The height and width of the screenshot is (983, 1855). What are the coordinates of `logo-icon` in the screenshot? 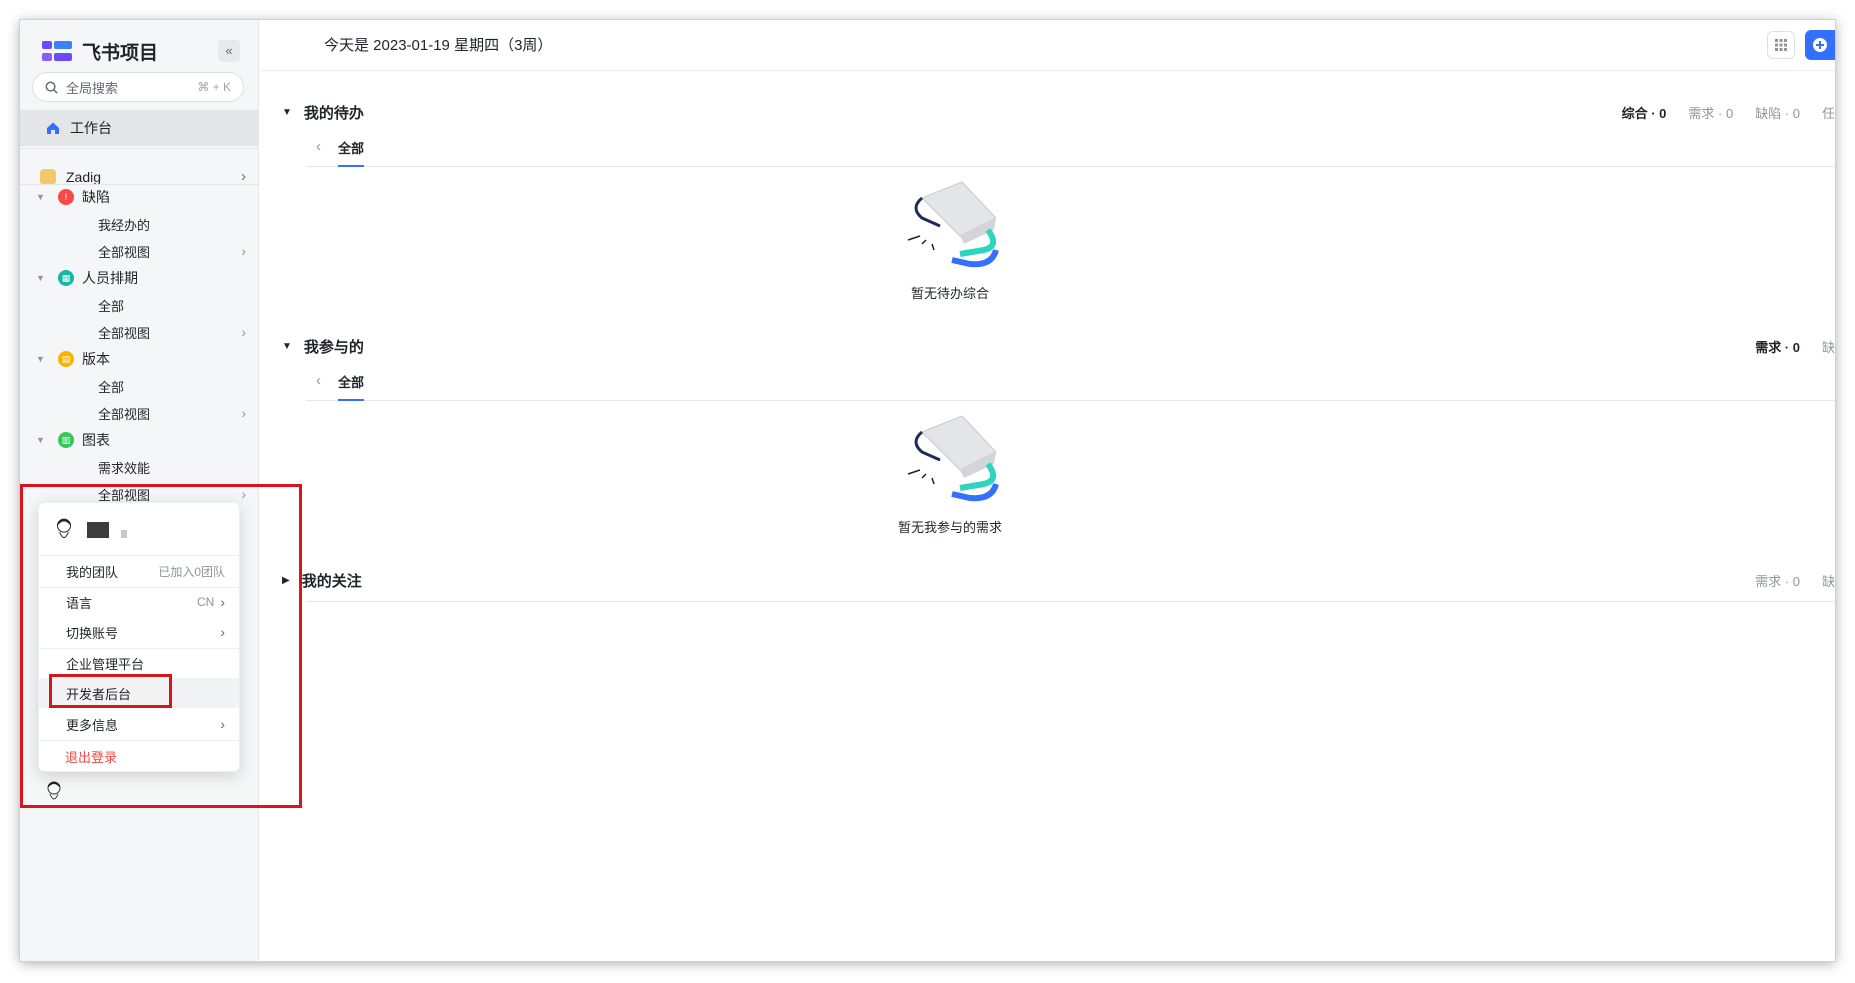 It's located at (57, 52).